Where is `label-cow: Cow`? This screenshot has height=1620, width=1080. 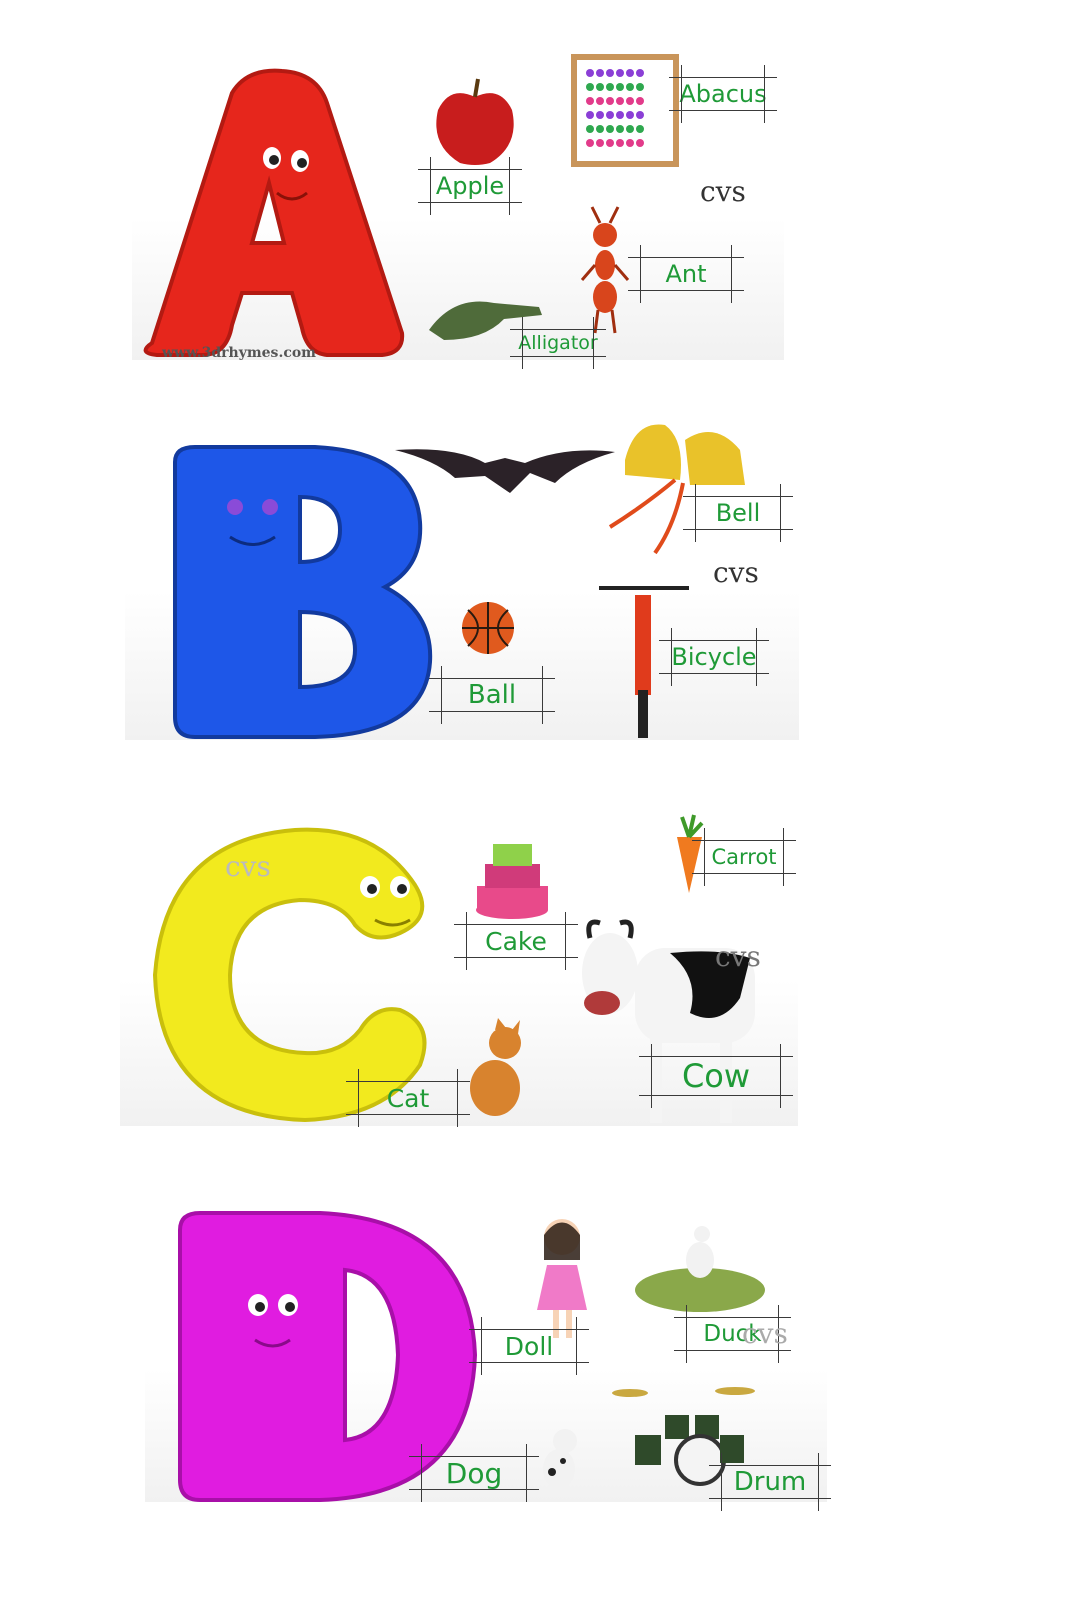
label-cow: Cow is located at coordinates (716, 1076).